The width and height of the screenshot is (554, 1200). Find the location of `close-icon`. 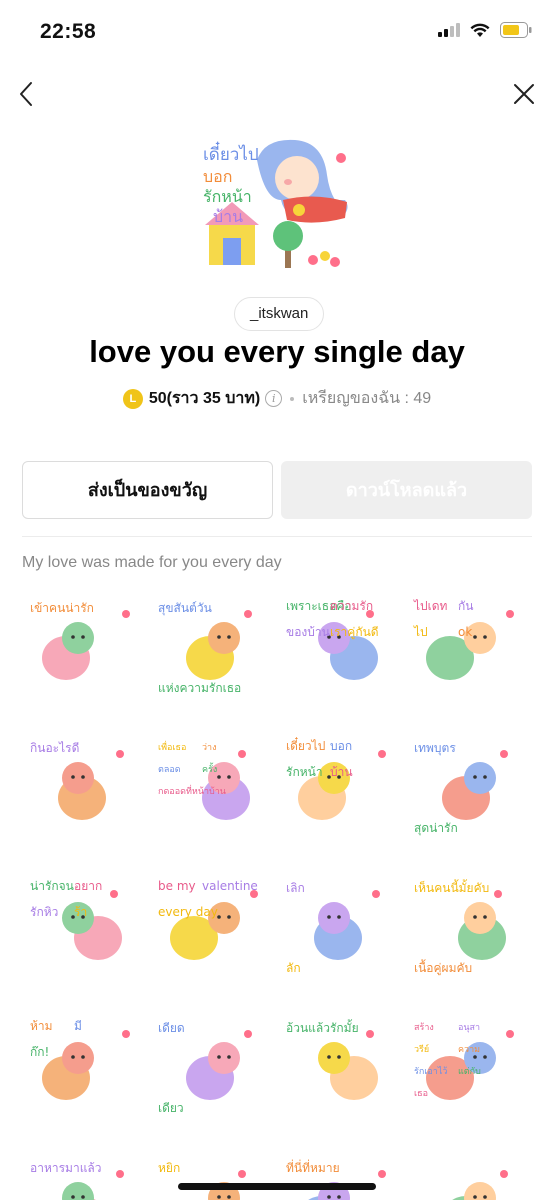

close-icon is located at coordinates (524, 94).